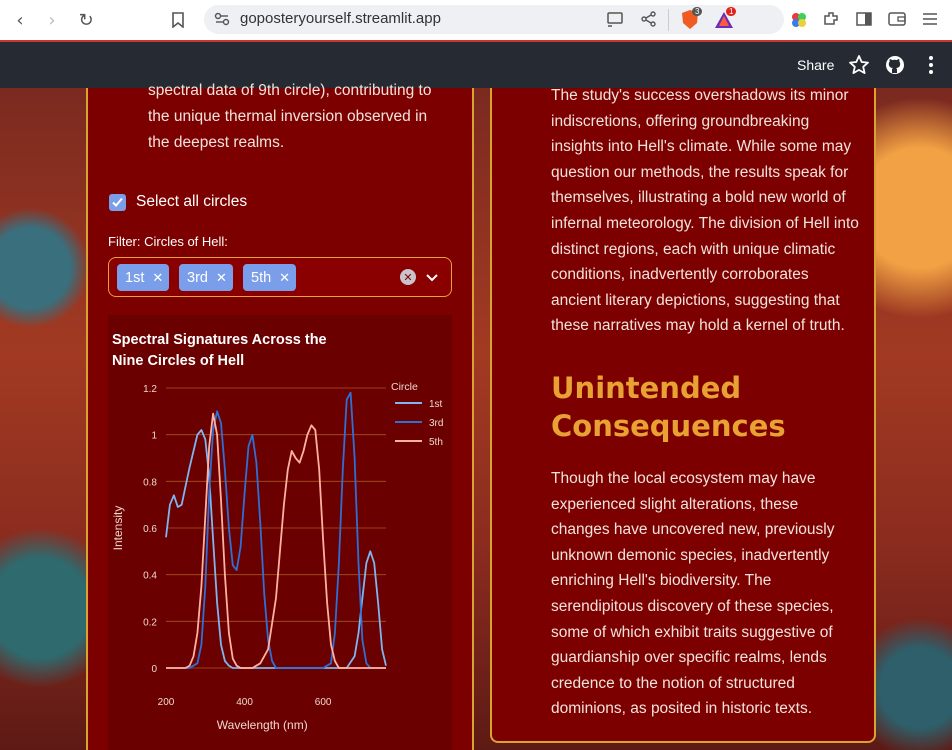 The width and height of the screenshot is (952, 750). I want to click on chip-label: 1st, so click(135, 277).